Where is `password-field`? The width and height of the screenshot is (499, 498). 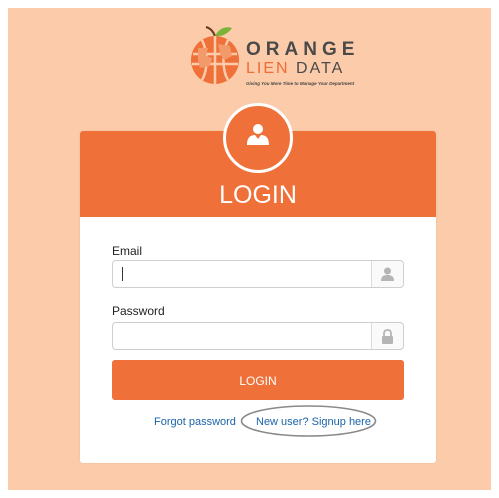
password-field is located at coordinates (258, 336).